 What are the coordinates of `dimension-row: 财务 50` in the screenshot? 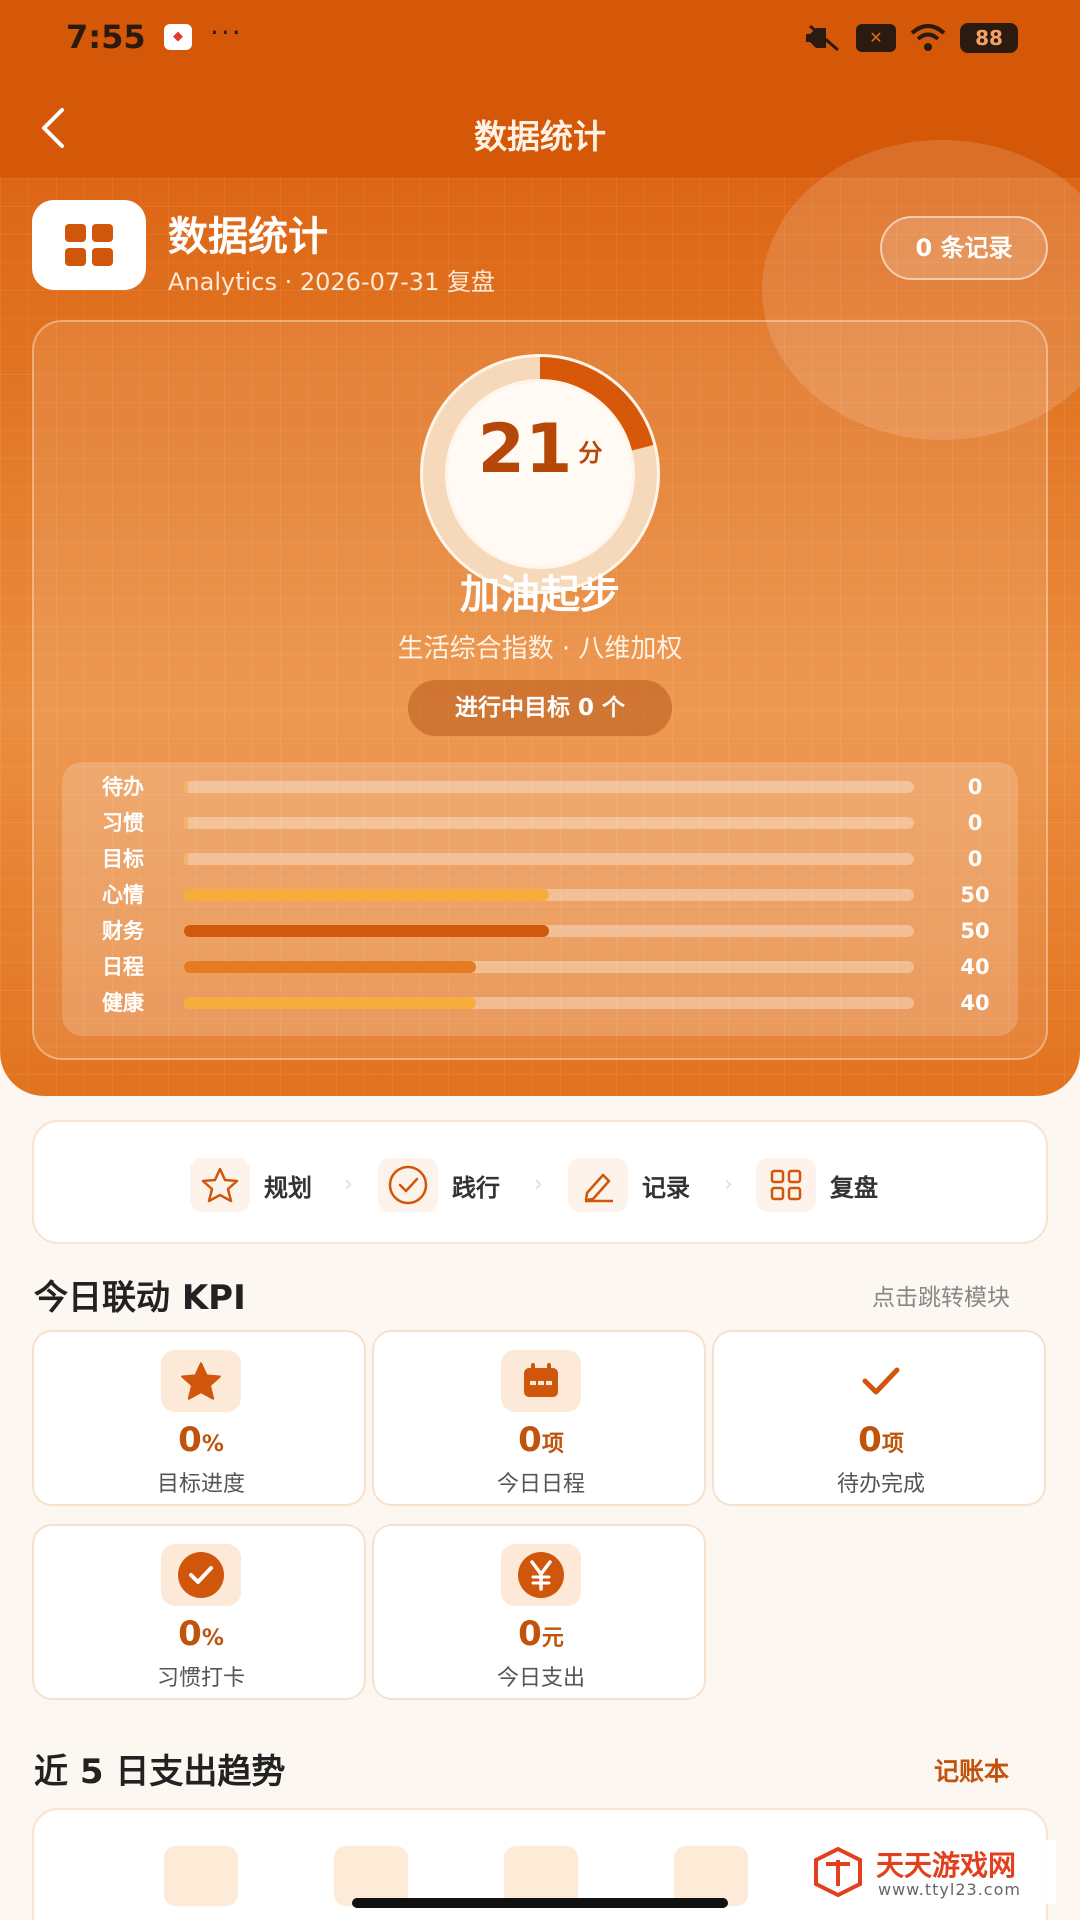 It's located at (540, 931).